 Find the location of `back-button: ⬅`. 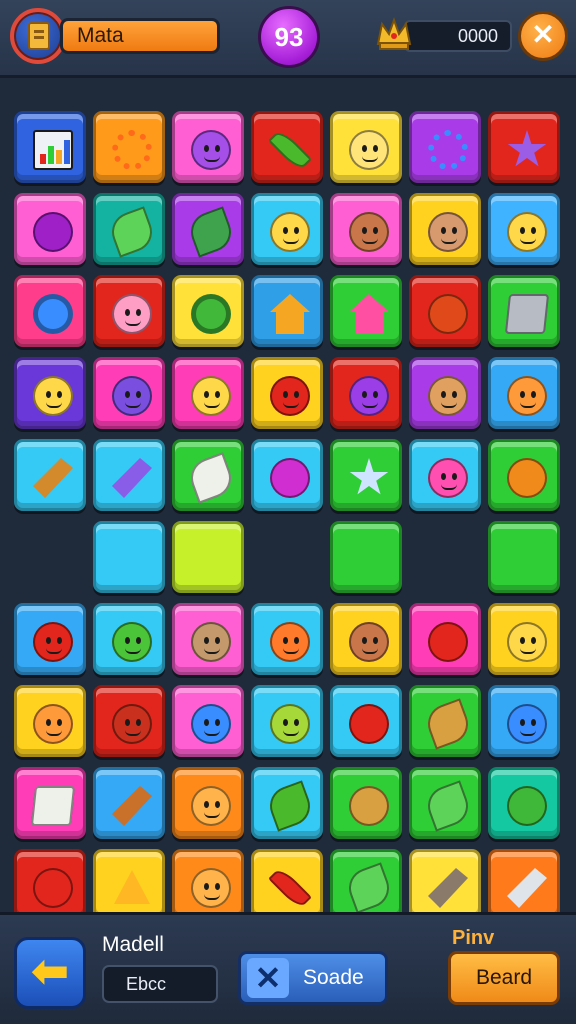

back-button: ⬅ is located at coordinates (50, 973).